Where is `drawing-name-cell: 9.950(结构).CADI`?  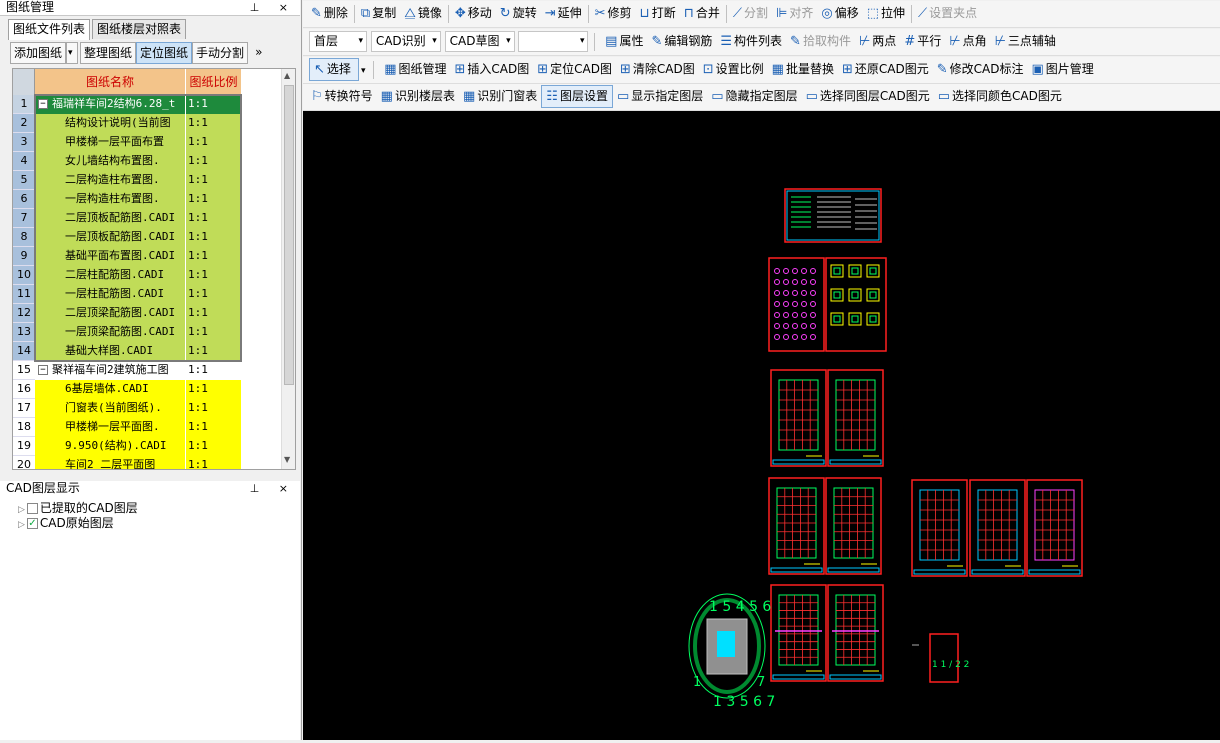 drawing-name-cell: 9.950(结构).CADI is located at coordinates (110, 446).